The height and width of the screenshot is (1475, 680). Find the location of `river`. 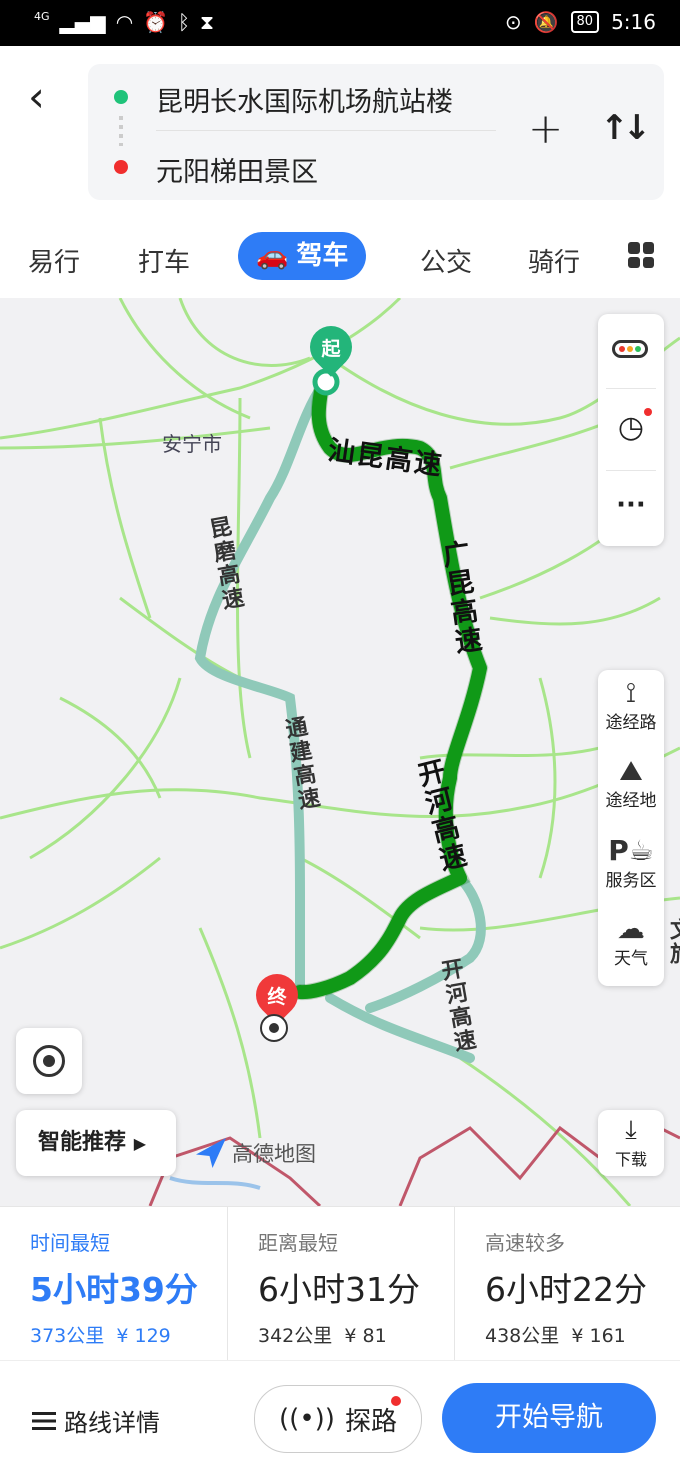

river is located at coordinates (215, 1183).